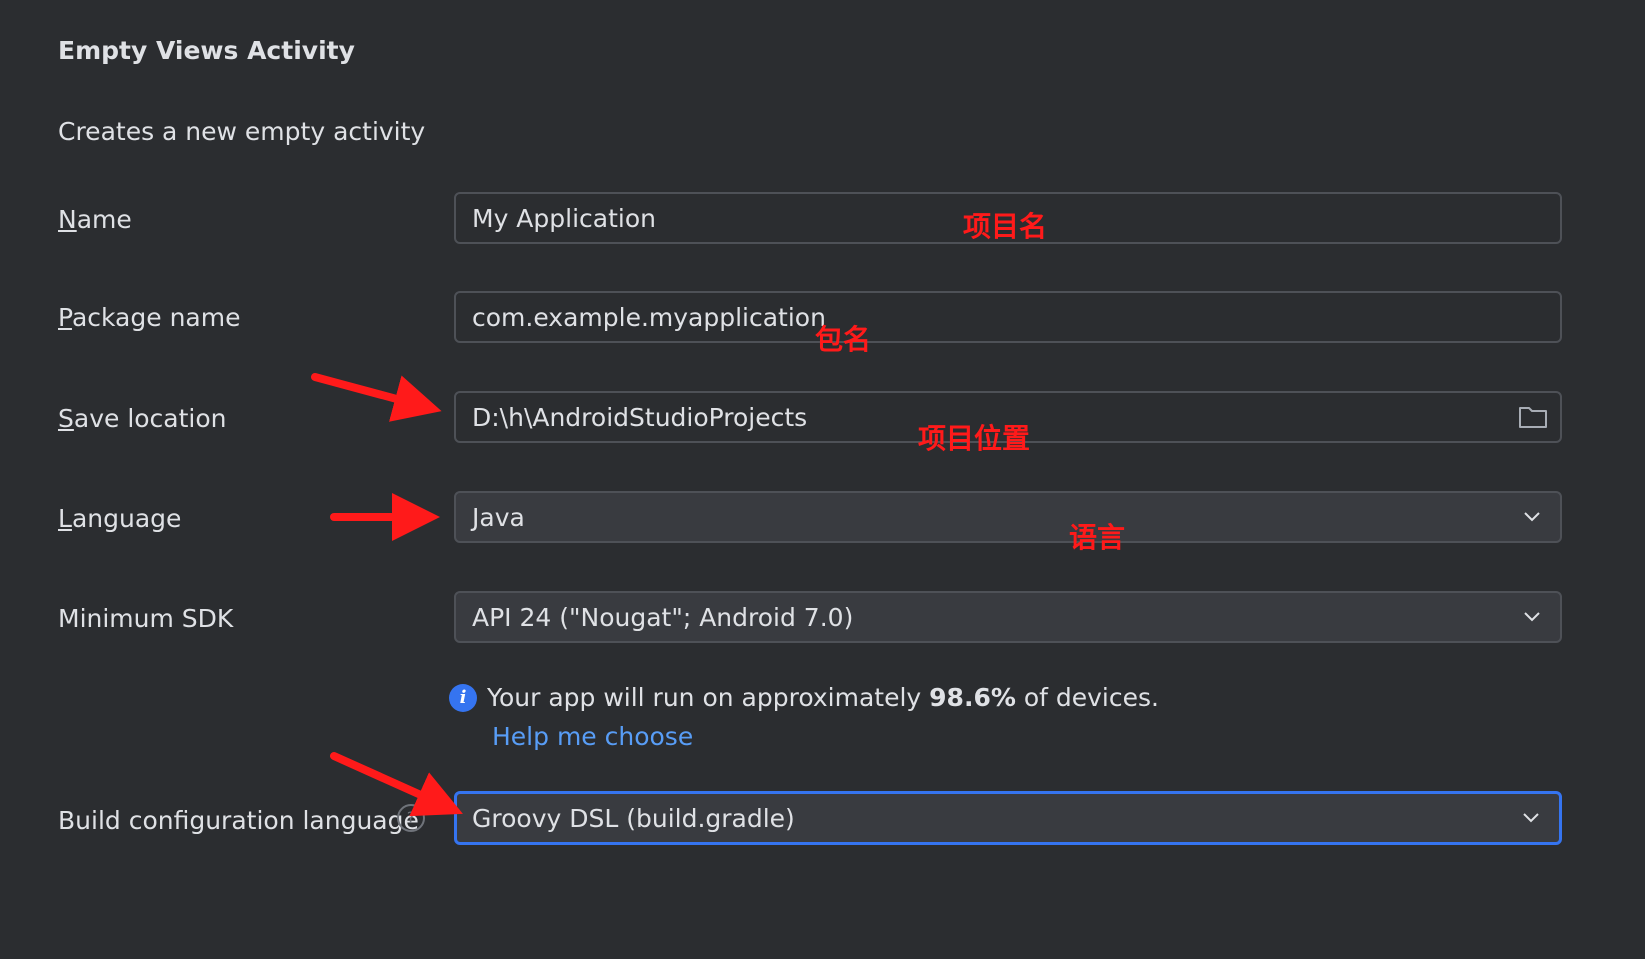 This screenshot has height=959, width=1645. I want to click on page-title: Empty Views Activity, so click(206, 50).